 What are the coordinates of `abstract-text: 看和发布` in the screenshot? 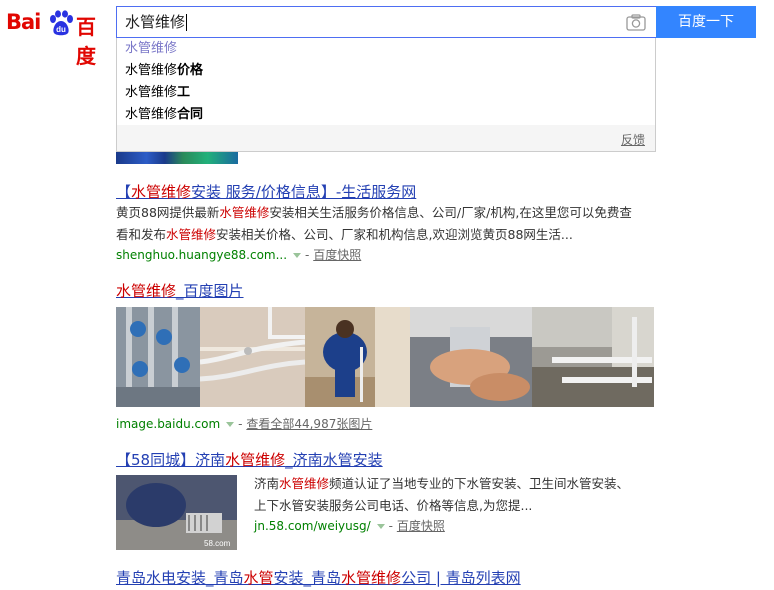 It's located at (141, 234).